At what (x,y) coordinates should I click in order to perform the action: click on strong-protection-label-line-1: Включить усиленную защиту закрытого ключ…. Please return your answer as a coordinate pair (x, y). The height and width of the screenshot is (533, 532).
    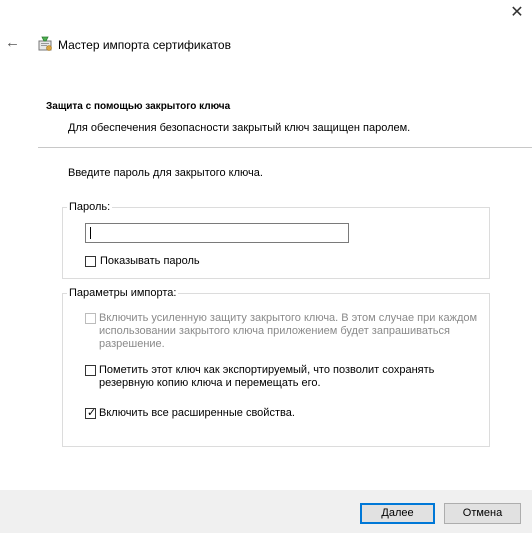
    Looking at the image, I should click on (288, 318).